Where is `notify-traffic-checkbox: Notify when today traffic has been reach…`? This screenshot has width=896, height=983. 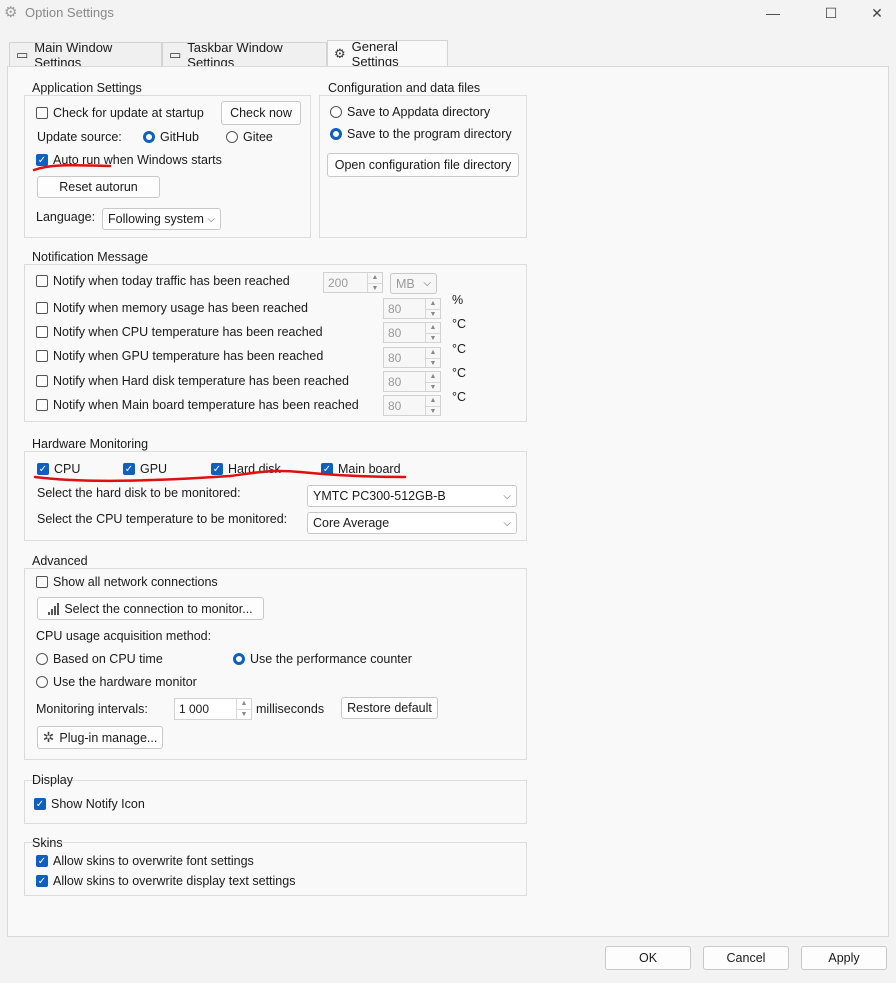
notify-traffic-checkbox: Notify when today traffic has been reach… is located at coordinates (163, 281).